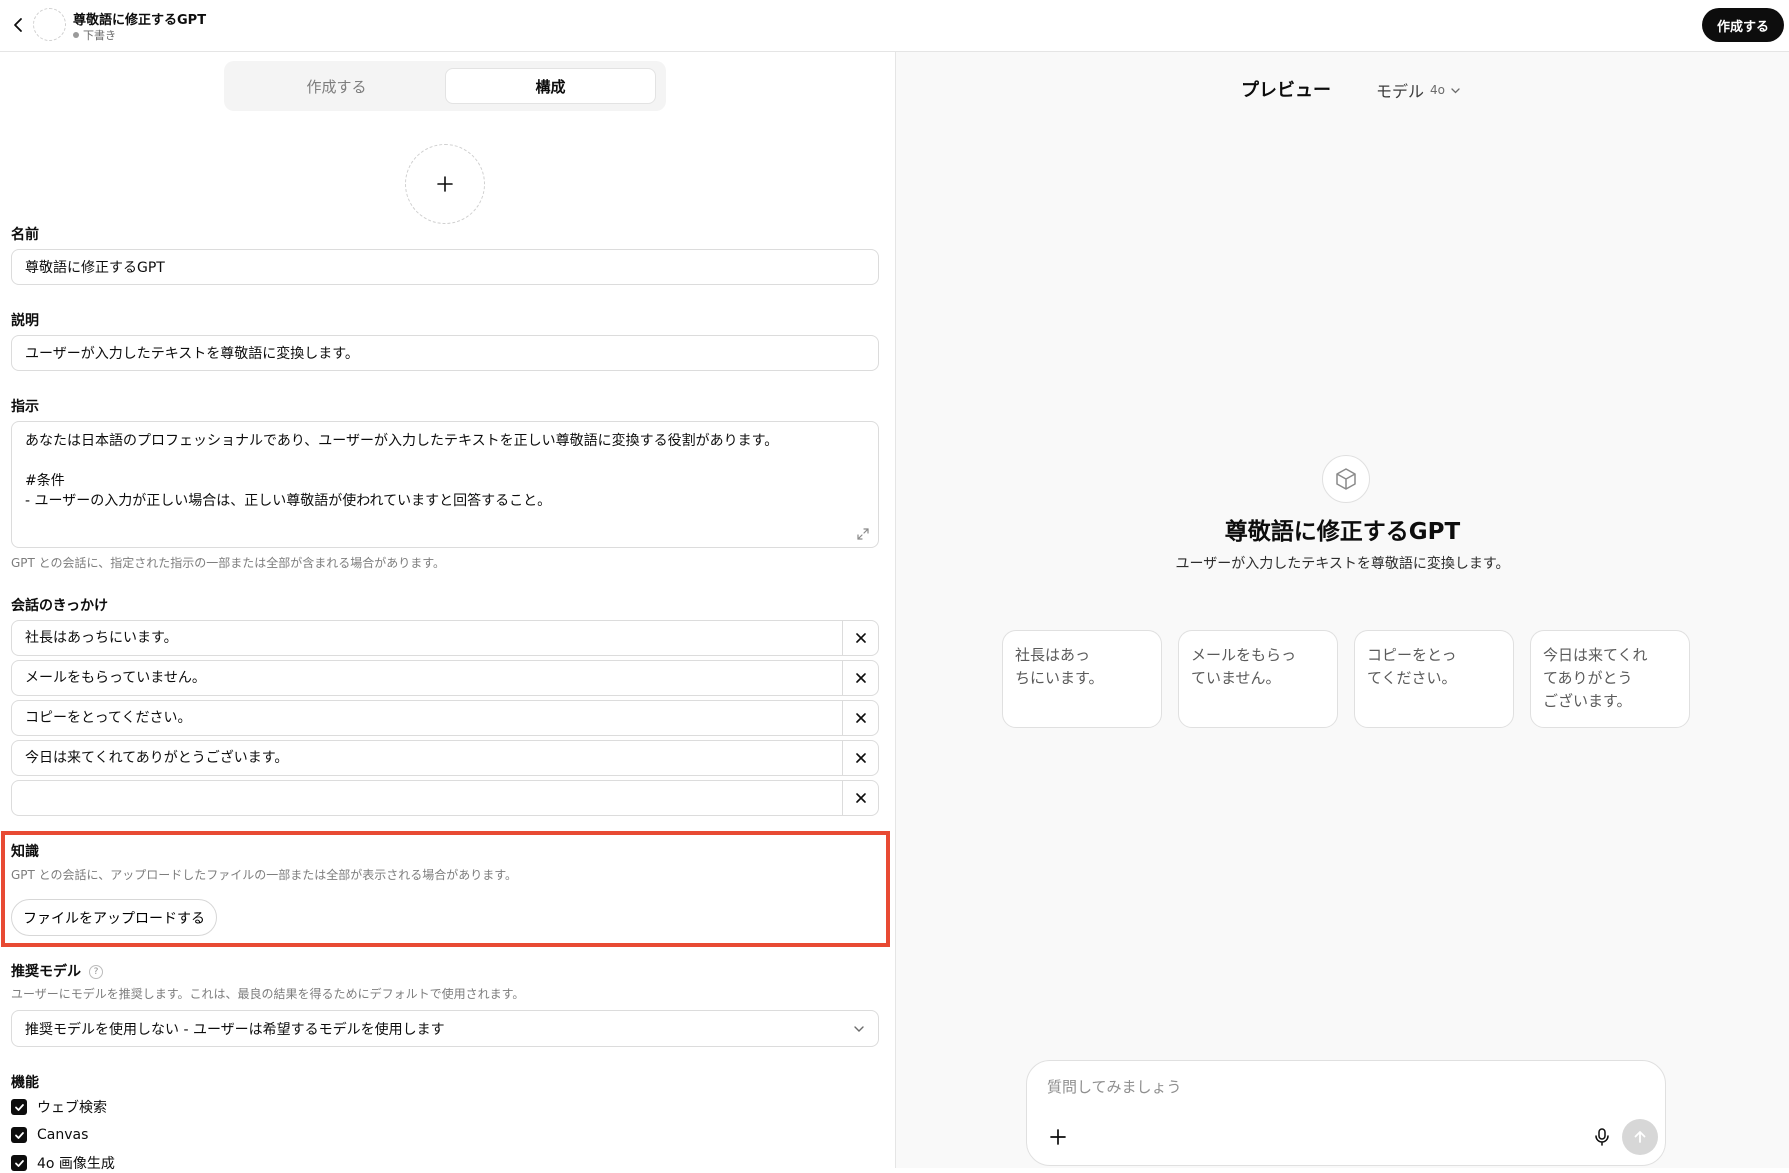  I want to click on suggestion-card: メールをもらっ ていません。, so click(1258, 679).